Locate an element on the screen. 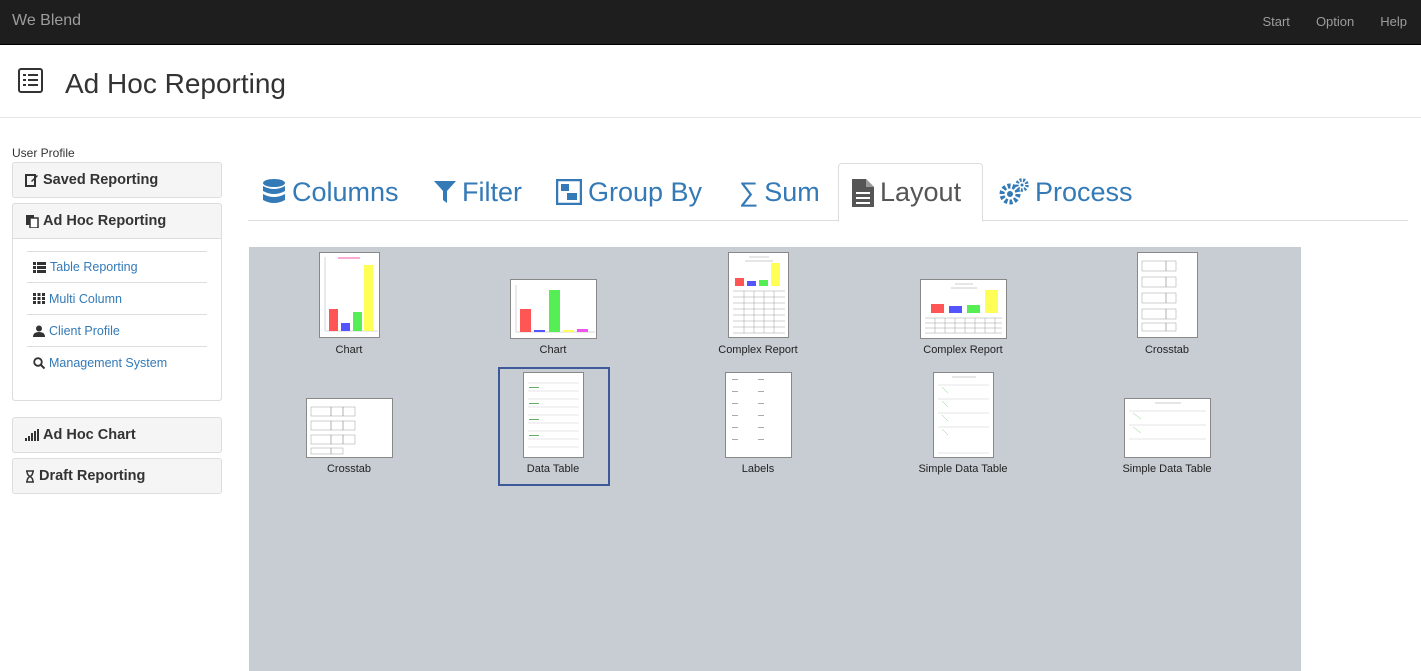 The height and width of the screenshot is (671, 1421). layout-tile-complex-wide: Complex Report is located at coordinates (963, 307).